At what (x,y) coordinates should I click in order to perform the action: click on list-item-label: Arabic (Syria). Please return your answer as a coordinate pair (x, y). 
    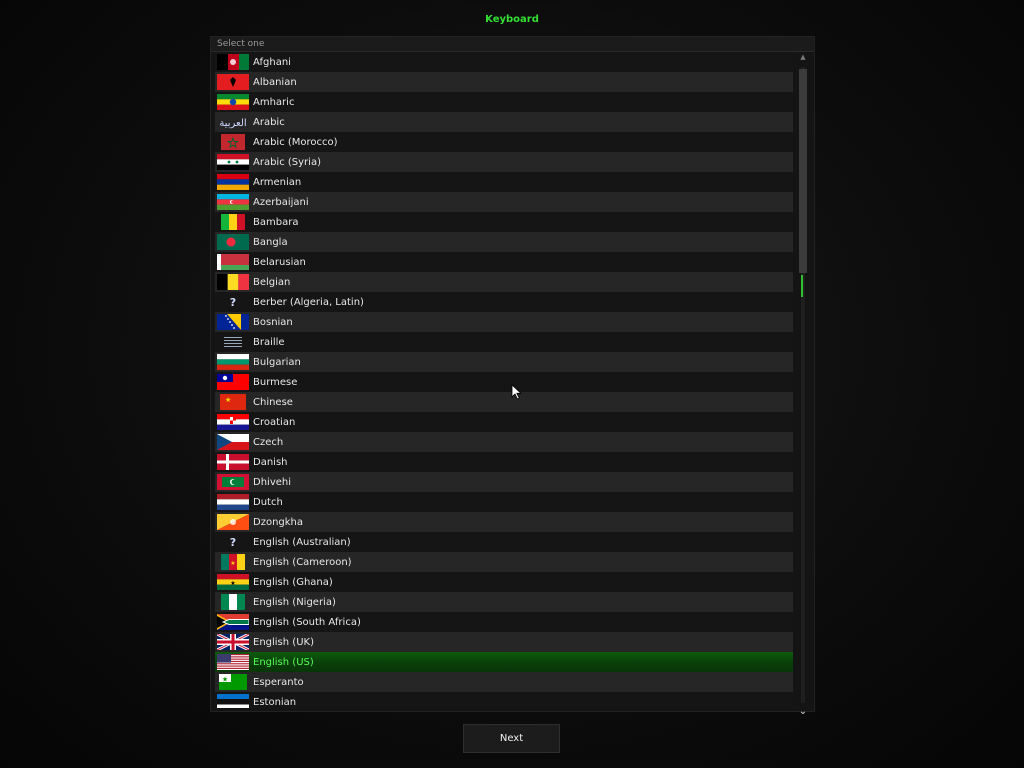
    Looking at the image, I should click on (287, 162).